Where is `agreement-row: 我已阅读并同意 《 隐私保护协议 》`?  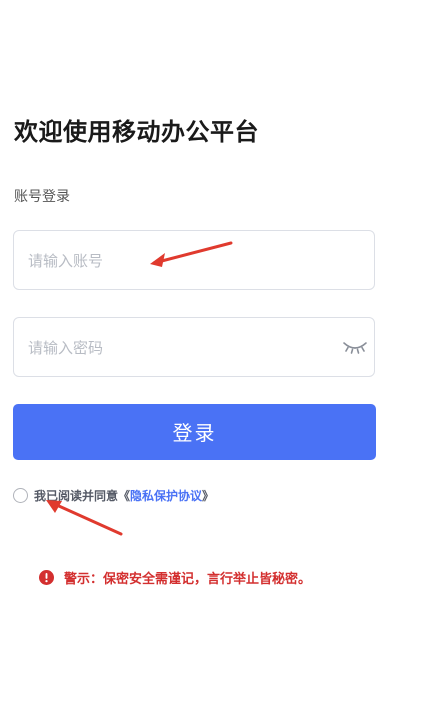
agreement-row: 我已阅读并同意 《 隐私保护协议 》 is located at coordinates (113, 495).